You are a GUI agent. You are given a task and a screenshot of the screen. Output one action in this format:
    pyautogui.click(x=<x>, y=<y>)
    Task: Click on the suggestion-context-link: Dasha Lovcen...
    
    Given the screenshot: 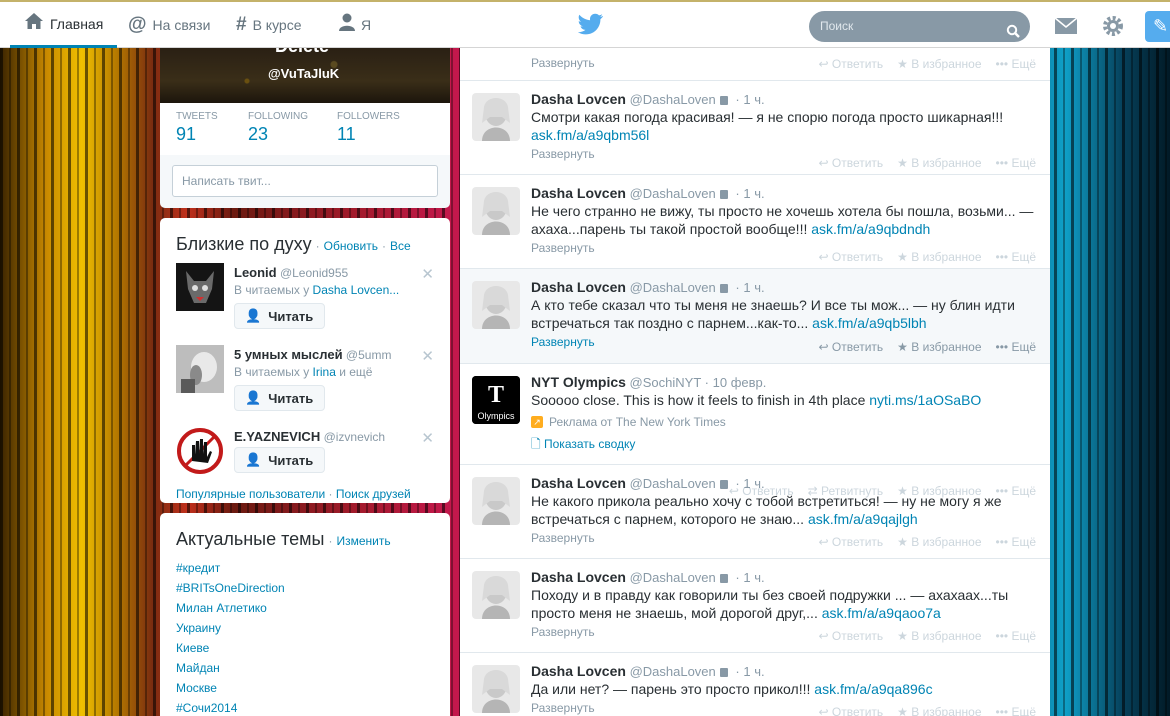 What is the action you would take?
    pyautogui.click(x=356, y=290)
    